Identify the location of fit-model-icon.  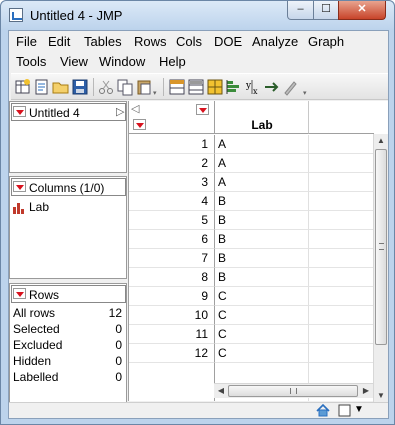
(272, 87).